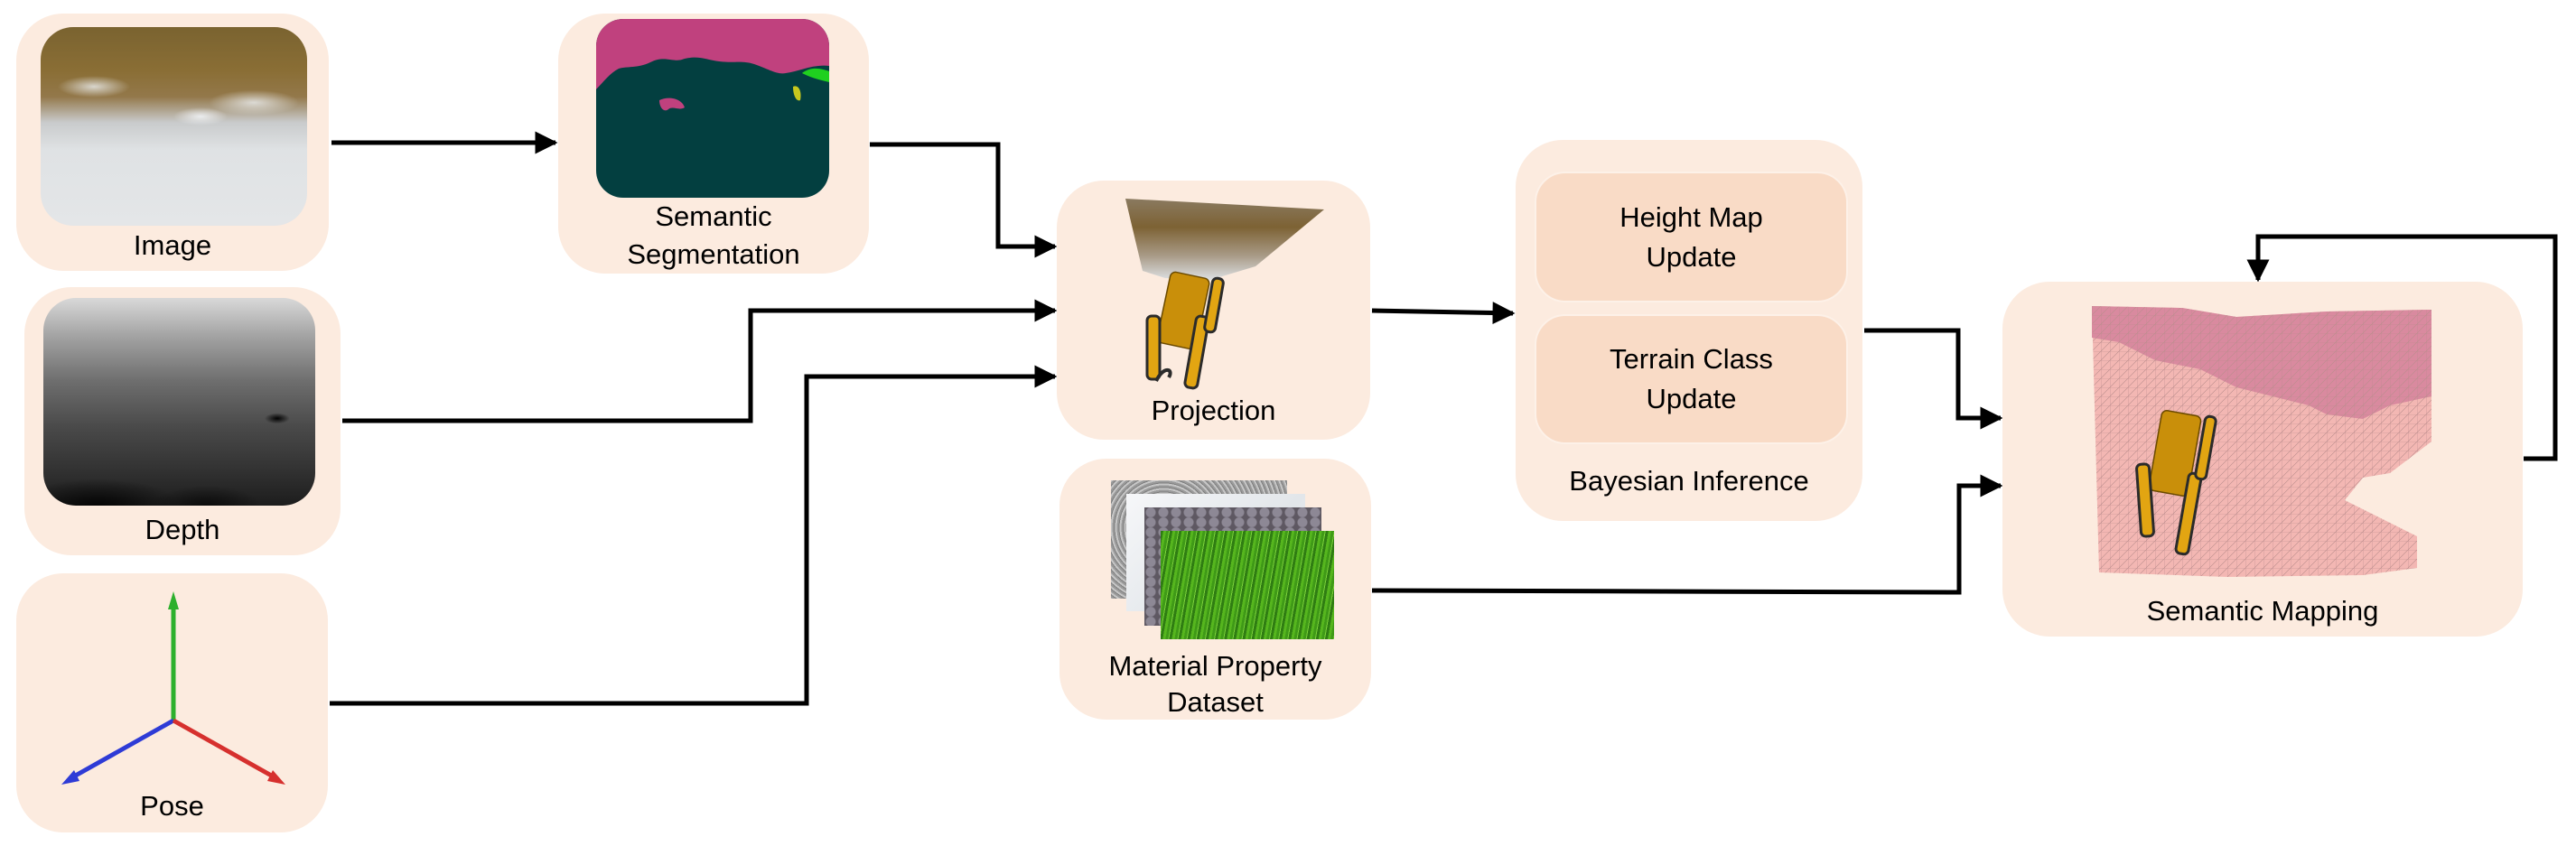  I want to click on node-material-property-dataset: Material Property Dataset, so click(1215, 589).